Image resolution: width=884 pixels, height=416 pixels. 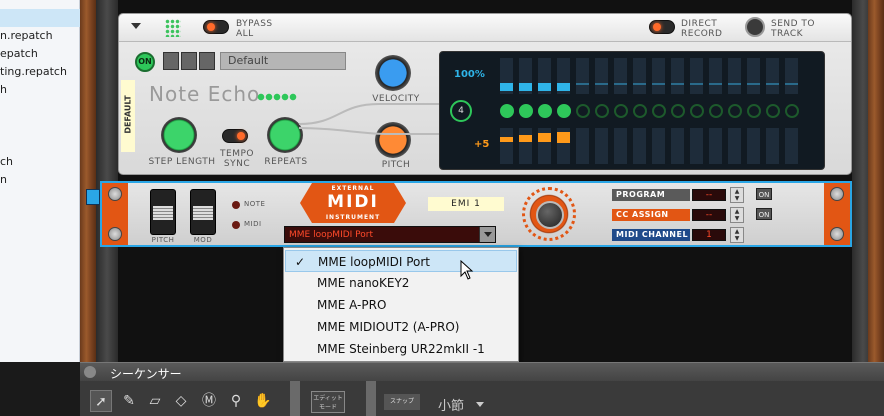 I want to click on port-option: MME Steinberg UR22mkII -1, so click(x=401, y=349).